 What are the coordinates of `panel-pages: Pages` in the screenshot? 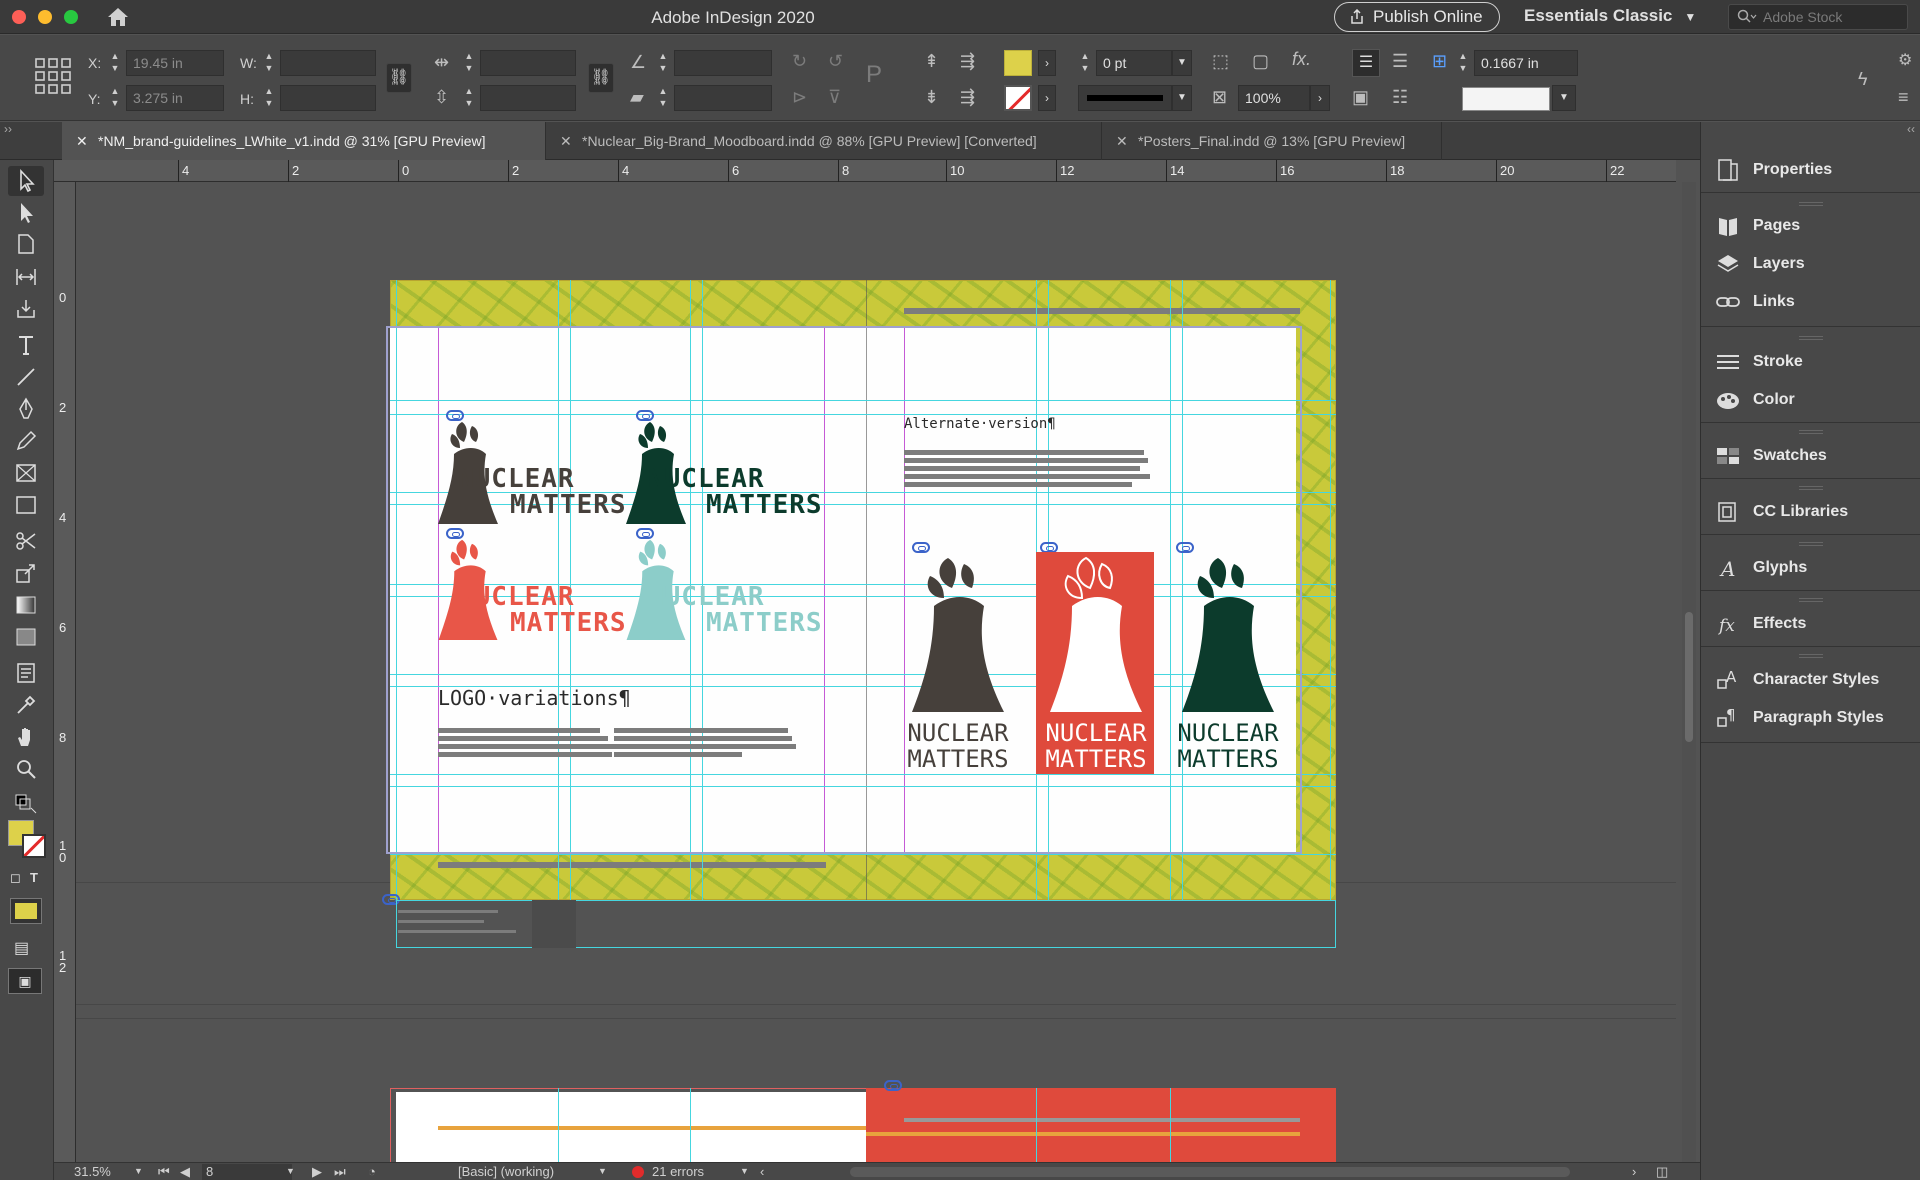 It's located at (1810, 226).